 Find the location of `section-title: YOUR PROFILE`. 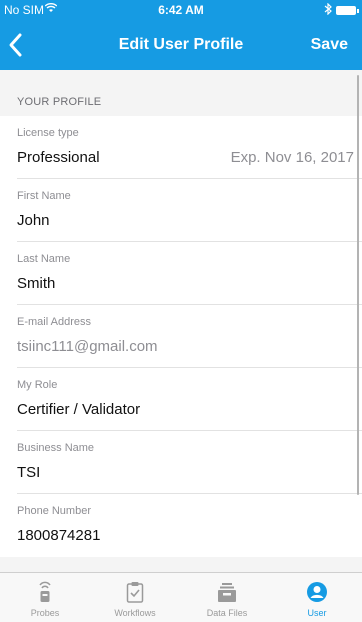

section-title: YOUR PROFILE is located at coordinates (59, 102).